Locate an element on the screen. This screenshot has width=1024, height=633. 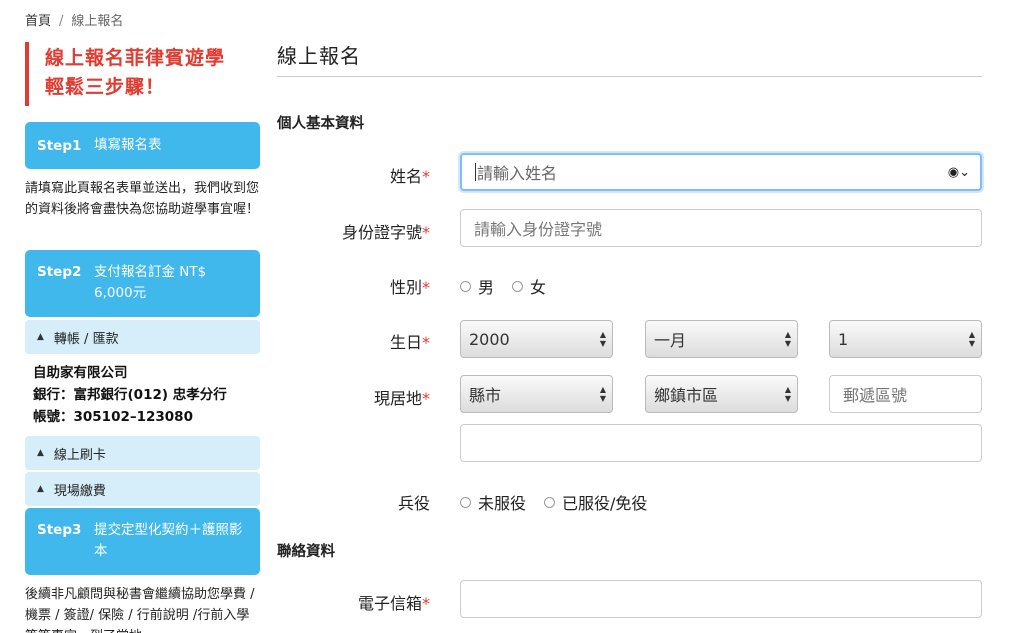
gender-radio-group: 男 女 is located at coordinates (512, 286).